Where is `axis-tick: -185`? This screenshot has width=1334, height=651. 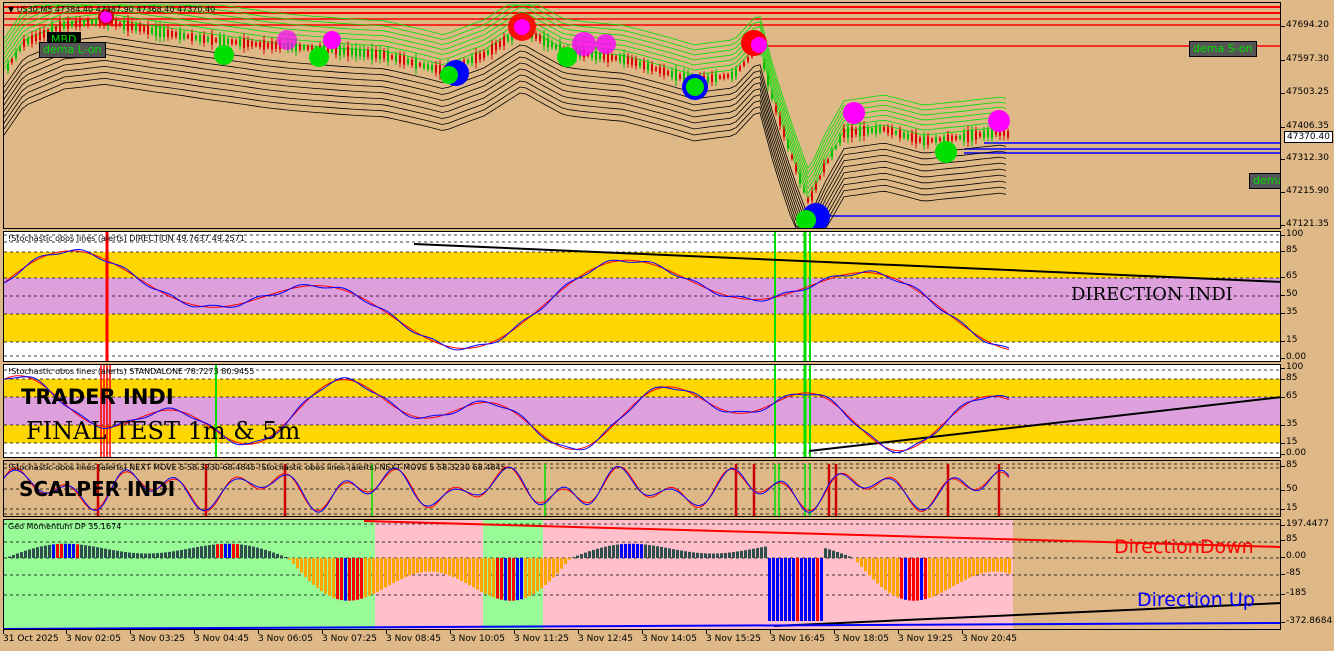
axis-tick: -185 is located at coordinates (1293, 593).